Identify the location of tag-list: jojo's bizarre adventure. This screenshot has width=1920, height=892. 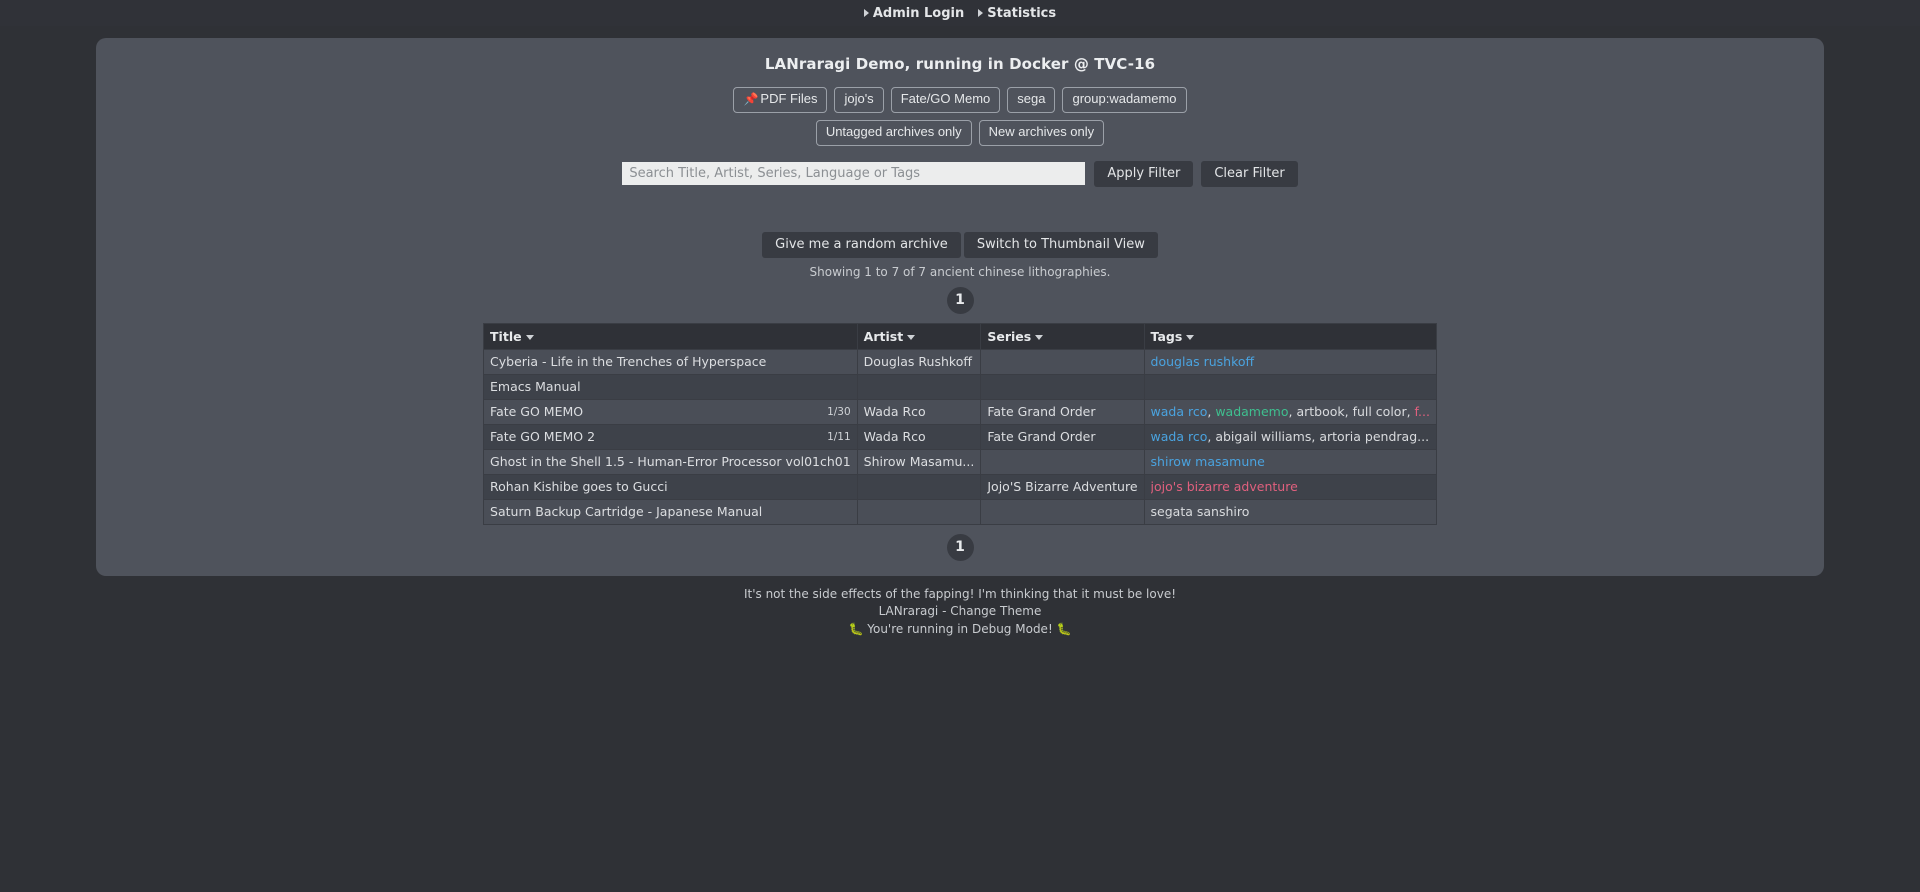
(1224, 486).